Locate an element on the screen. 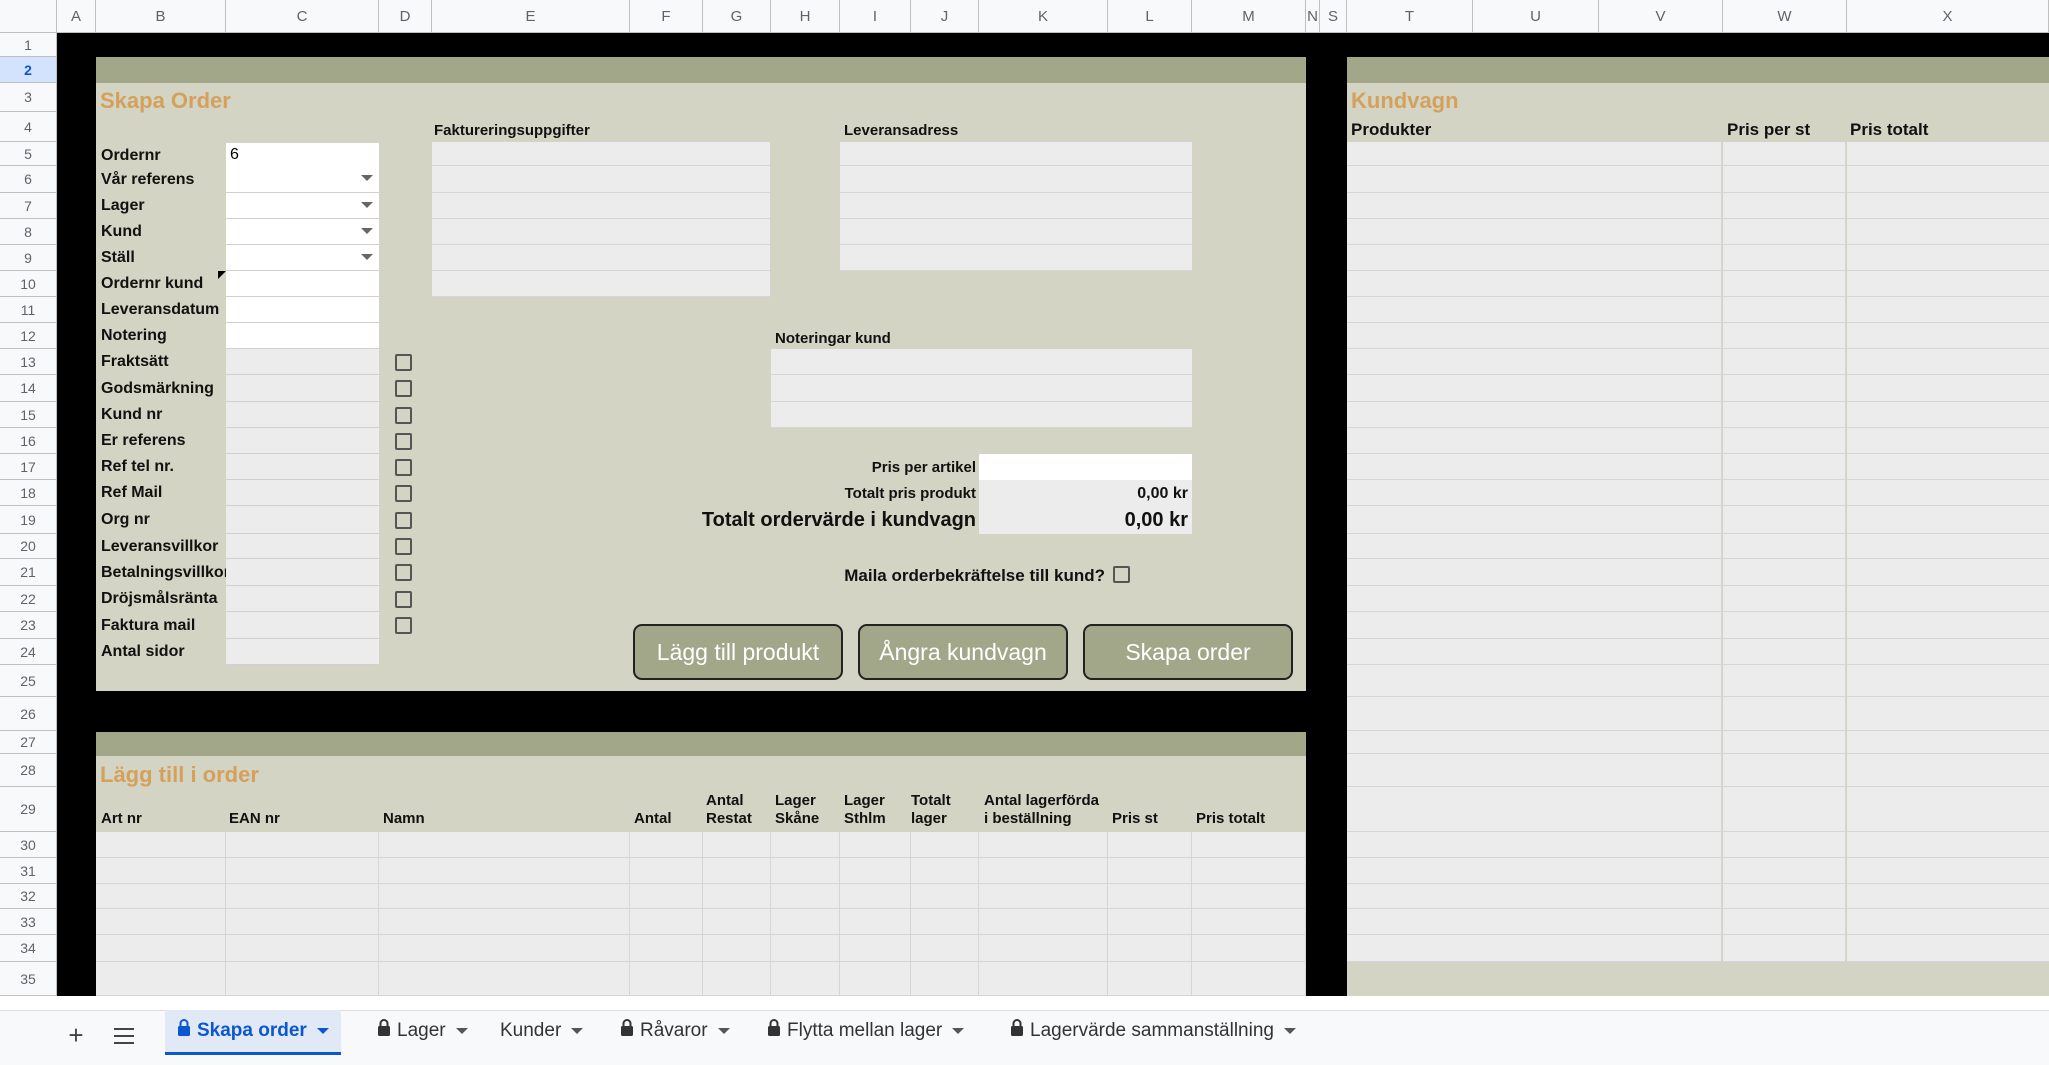  row-header-24: 24 is located at coordinates (28, 652).